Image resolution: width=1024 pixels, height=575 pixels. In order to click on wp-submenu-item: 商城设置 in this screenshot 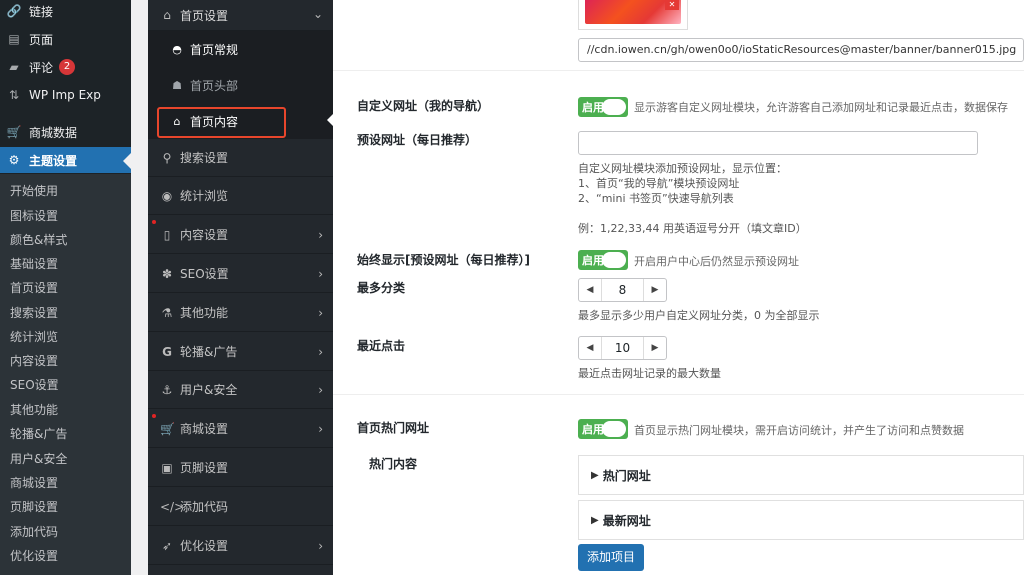, I will do `click(65, 483)`.